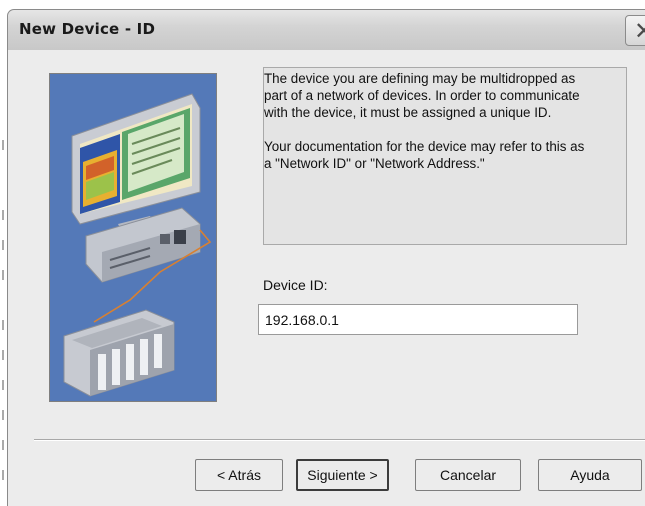 The height and width of the screenshot is (506, 645). What do you see at coordinates (326, 29) in the screenshot?
I see `title-bar: New Device - ID ✕` at bounding box center [326, 29].